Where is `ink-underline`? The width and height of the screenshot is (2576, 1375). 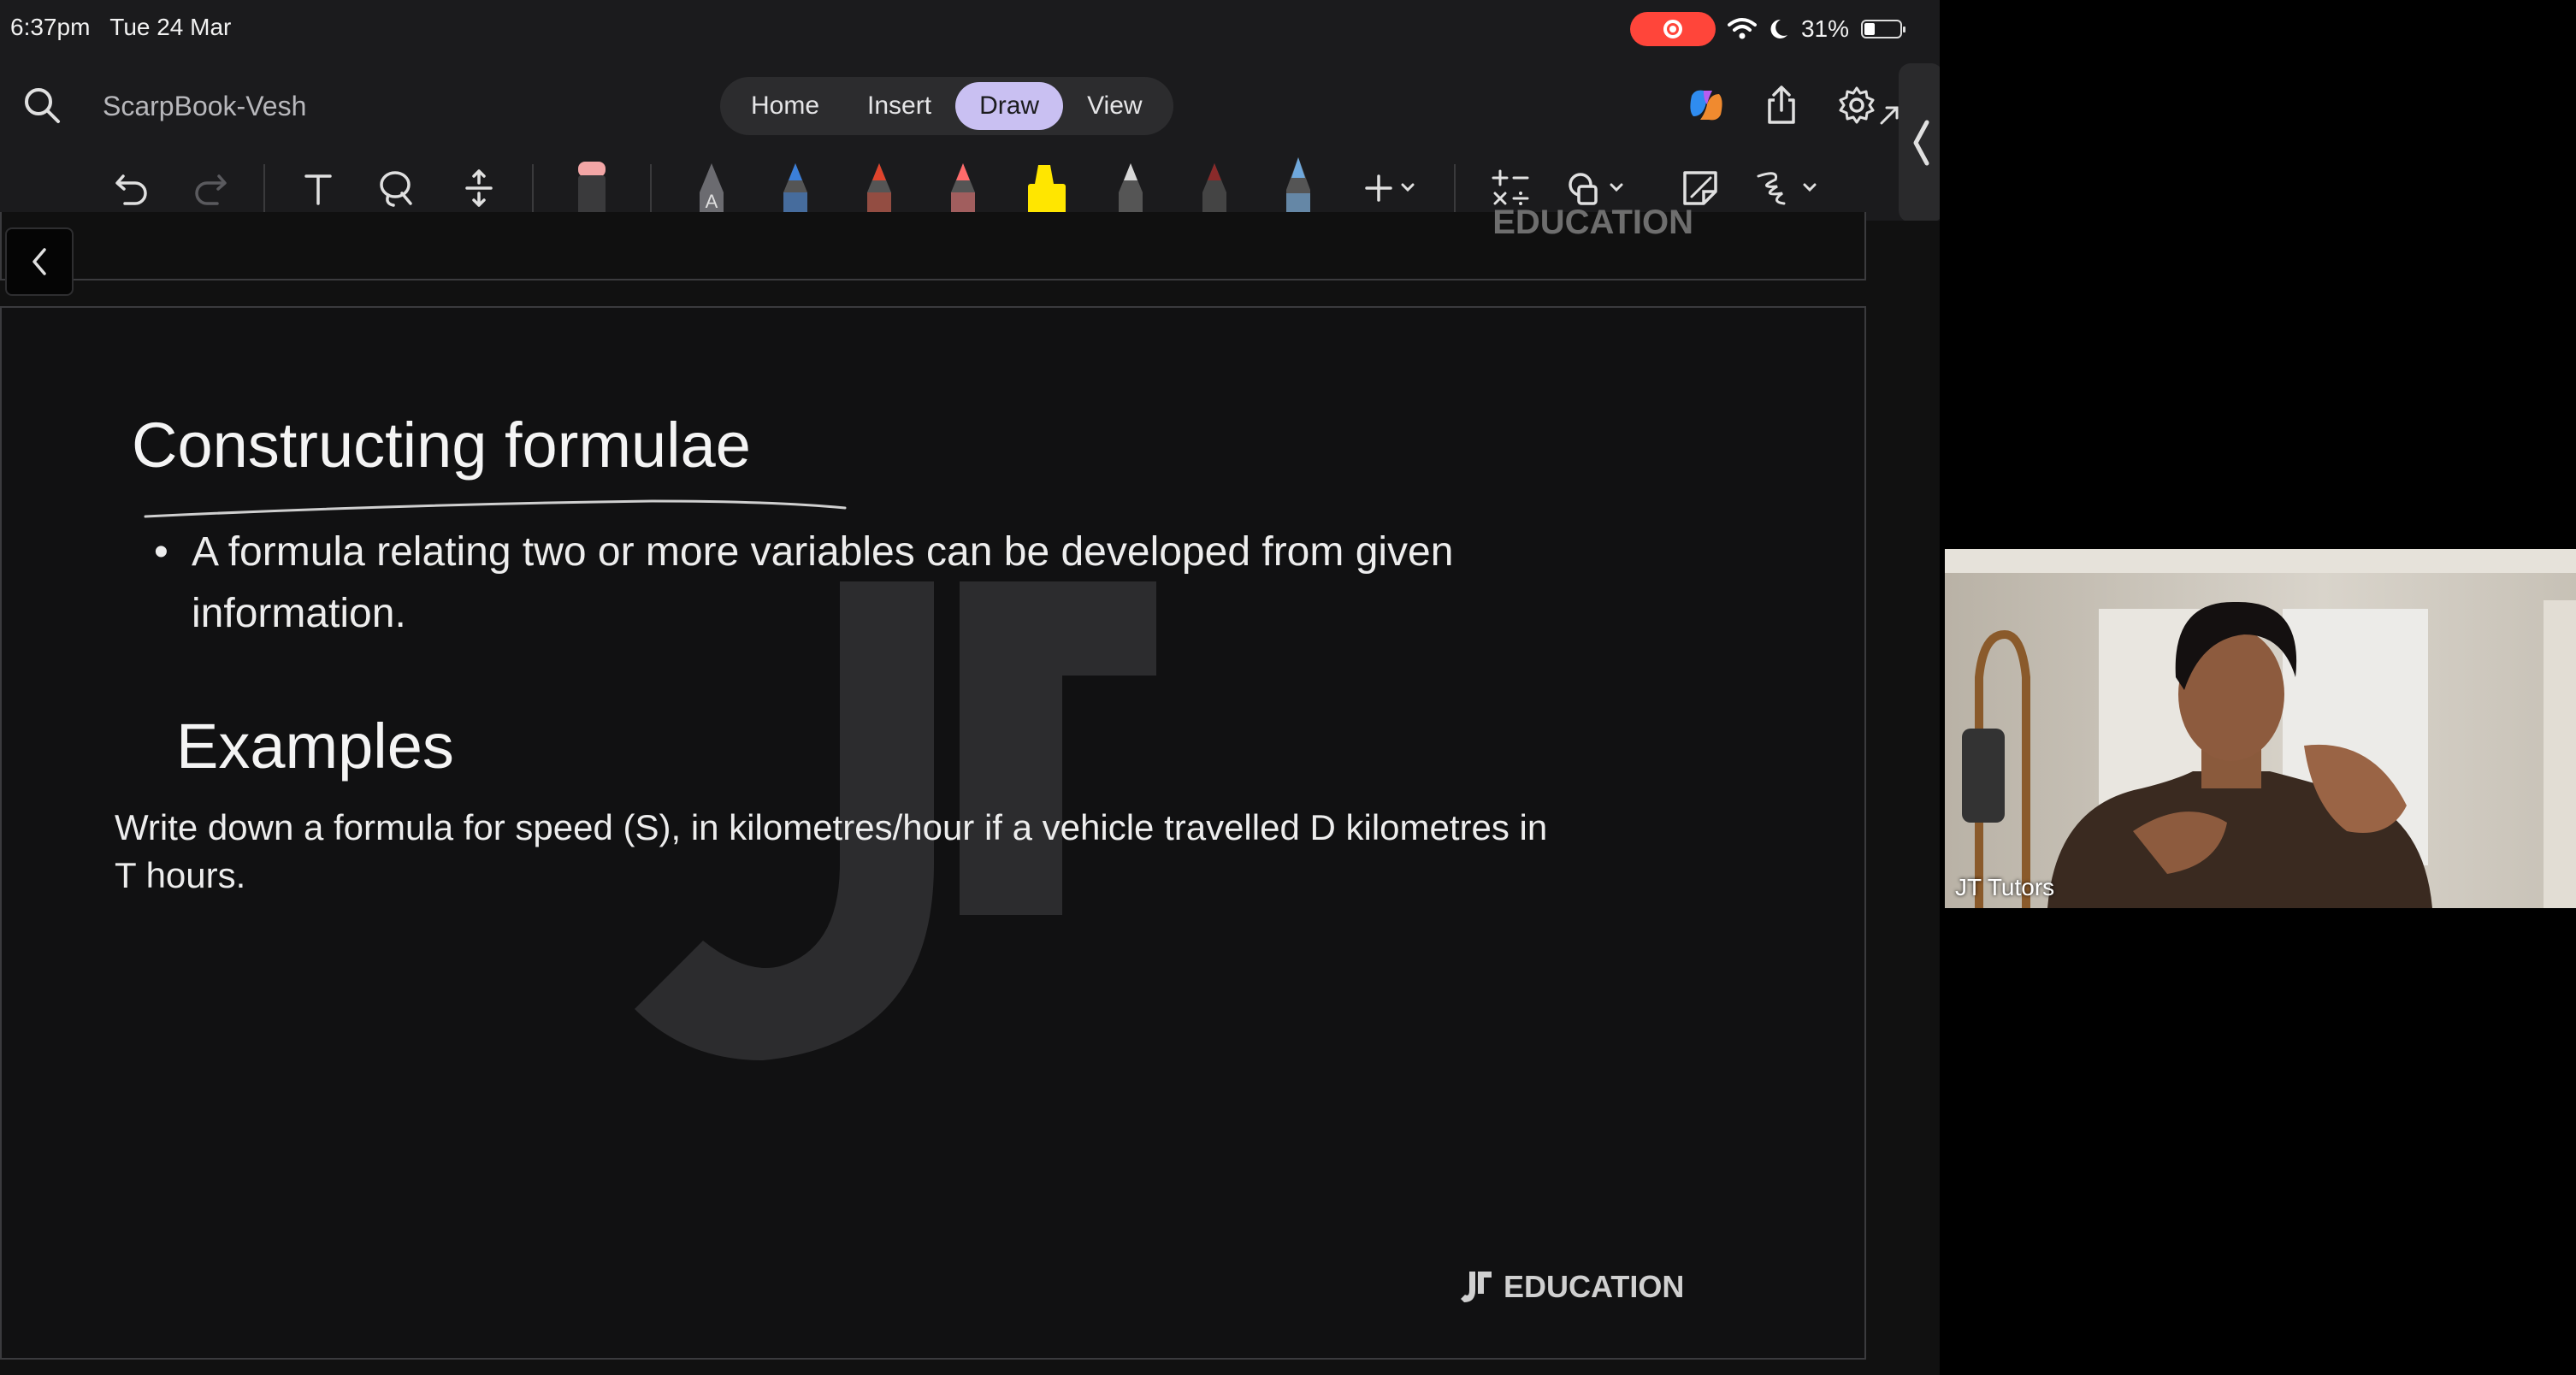 ink-underline is located at coordinates (495, 508).